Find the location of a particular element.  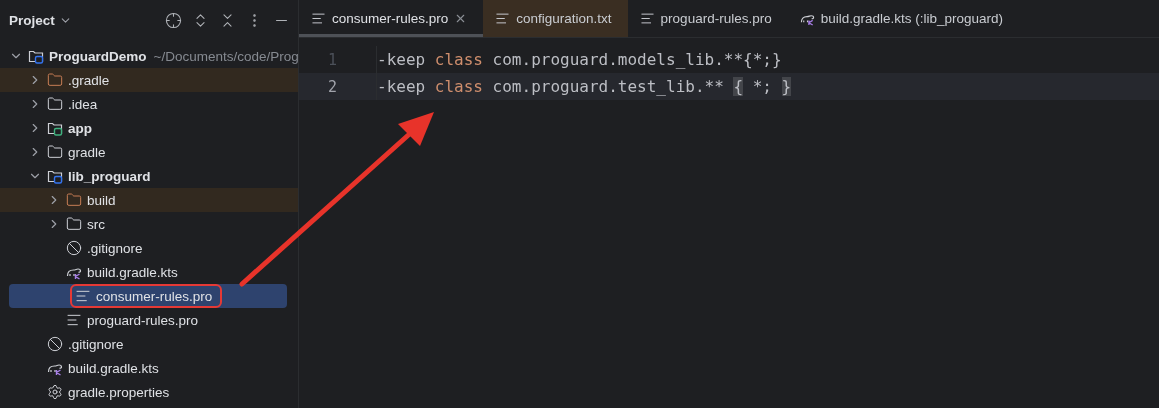

settings-file-icon is located at coordinates (55, 392).